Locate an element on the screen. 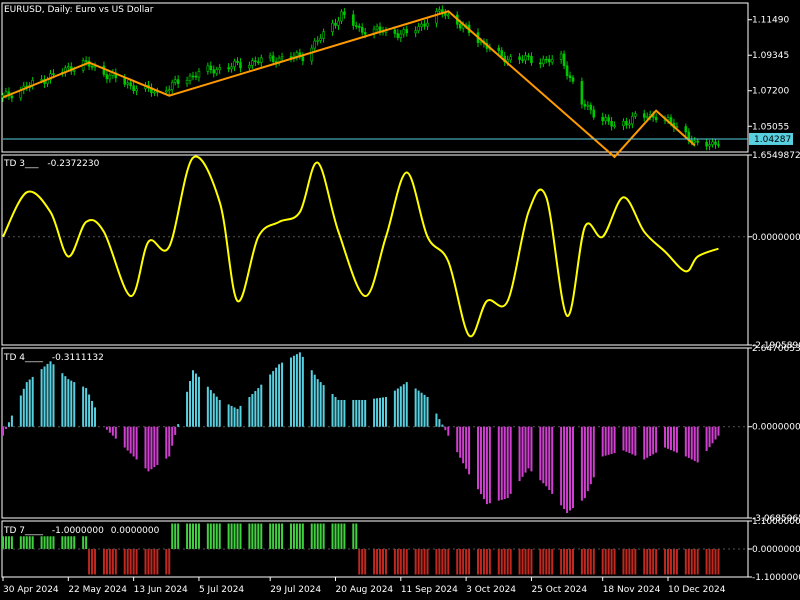  price-chart-title: EURUSD, Daily: Euro vs US Dollar is located at coordinates (79, 10).